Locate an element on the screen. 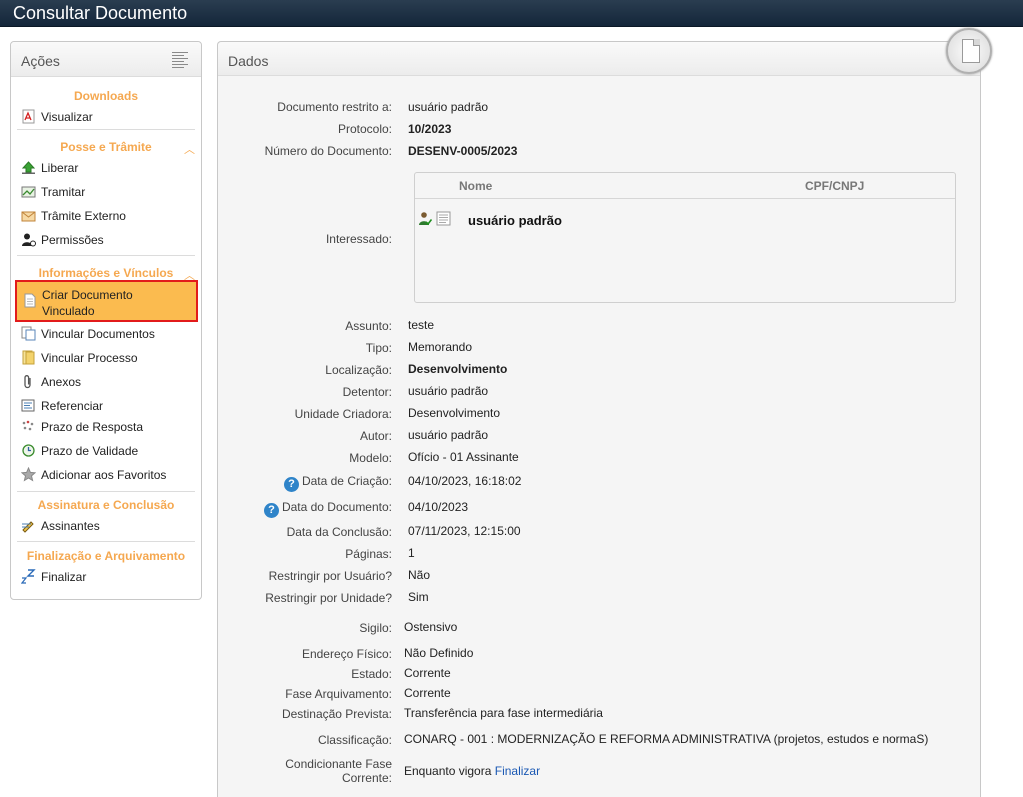  field-label: Protocolo: is located at coordinates (364, 129).